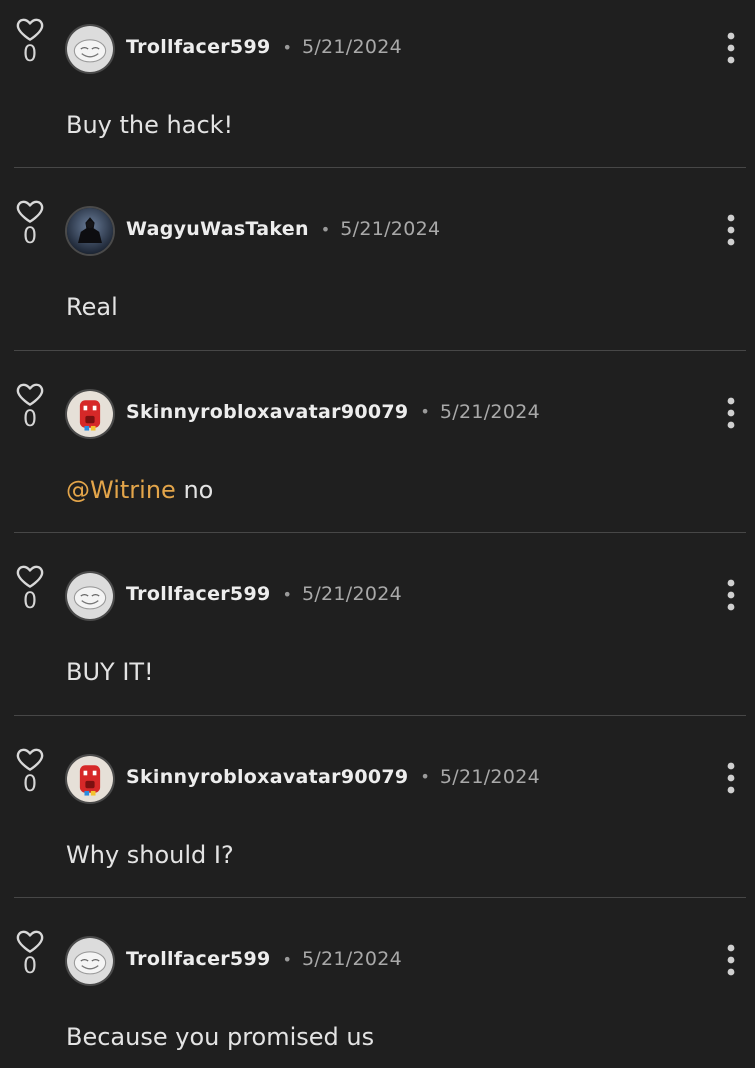  I want to click on comment-body: no, so click(198, 489).